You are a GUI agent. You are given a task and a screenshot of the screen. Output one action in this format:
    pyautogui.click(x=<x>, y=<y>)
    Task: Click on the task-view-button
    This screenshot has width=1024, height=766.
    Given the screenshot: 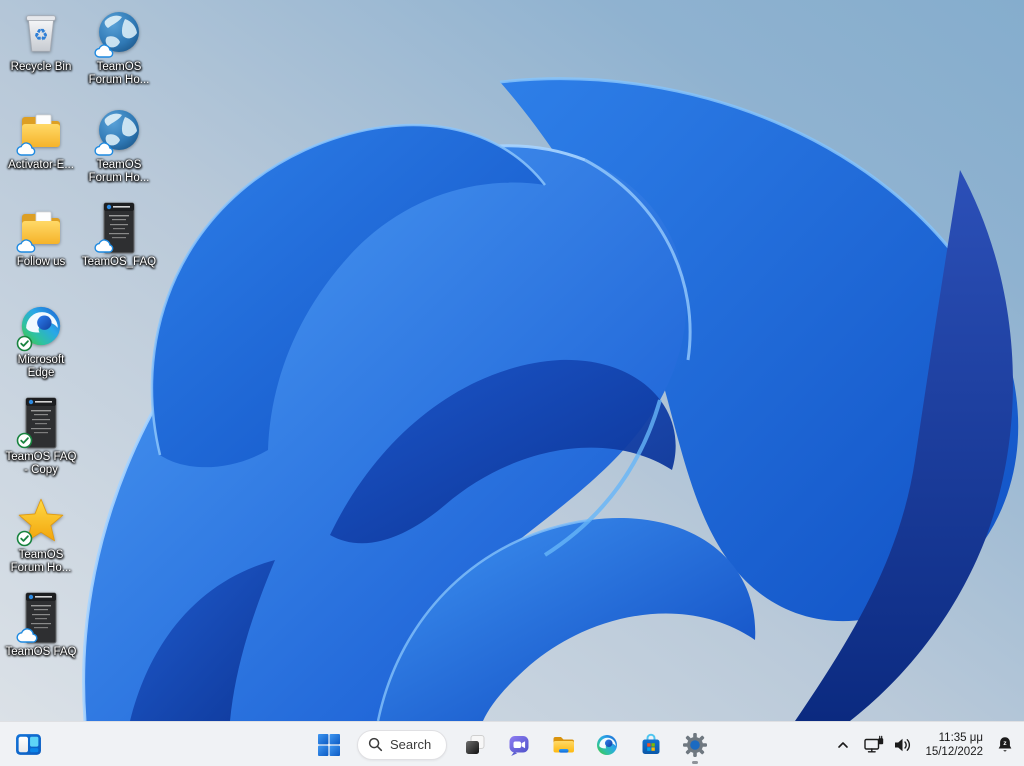 What is the action you would take?
    pyautogui.click(x=475, y=745)
    